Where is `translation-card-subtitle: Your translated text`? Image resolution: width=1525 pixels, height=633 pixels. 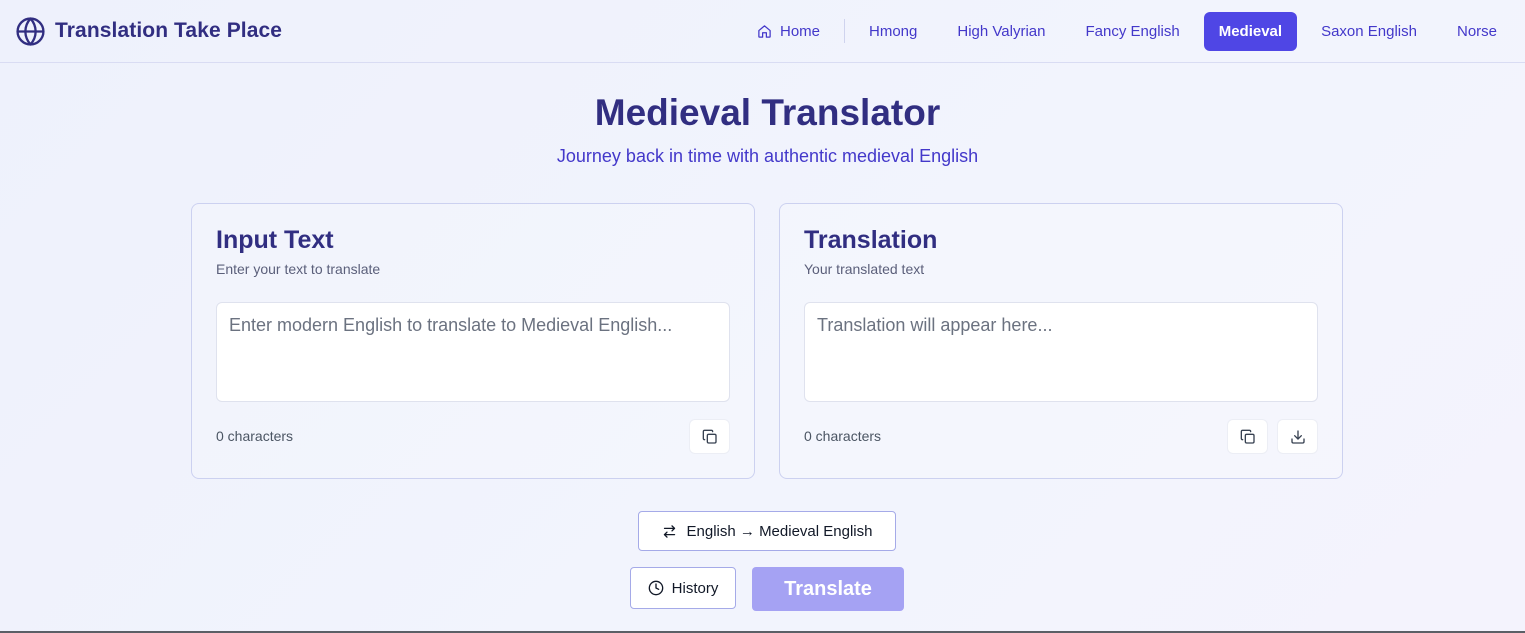 translation-card-subtitle: Your translated text is located at coordinates (864, 269).